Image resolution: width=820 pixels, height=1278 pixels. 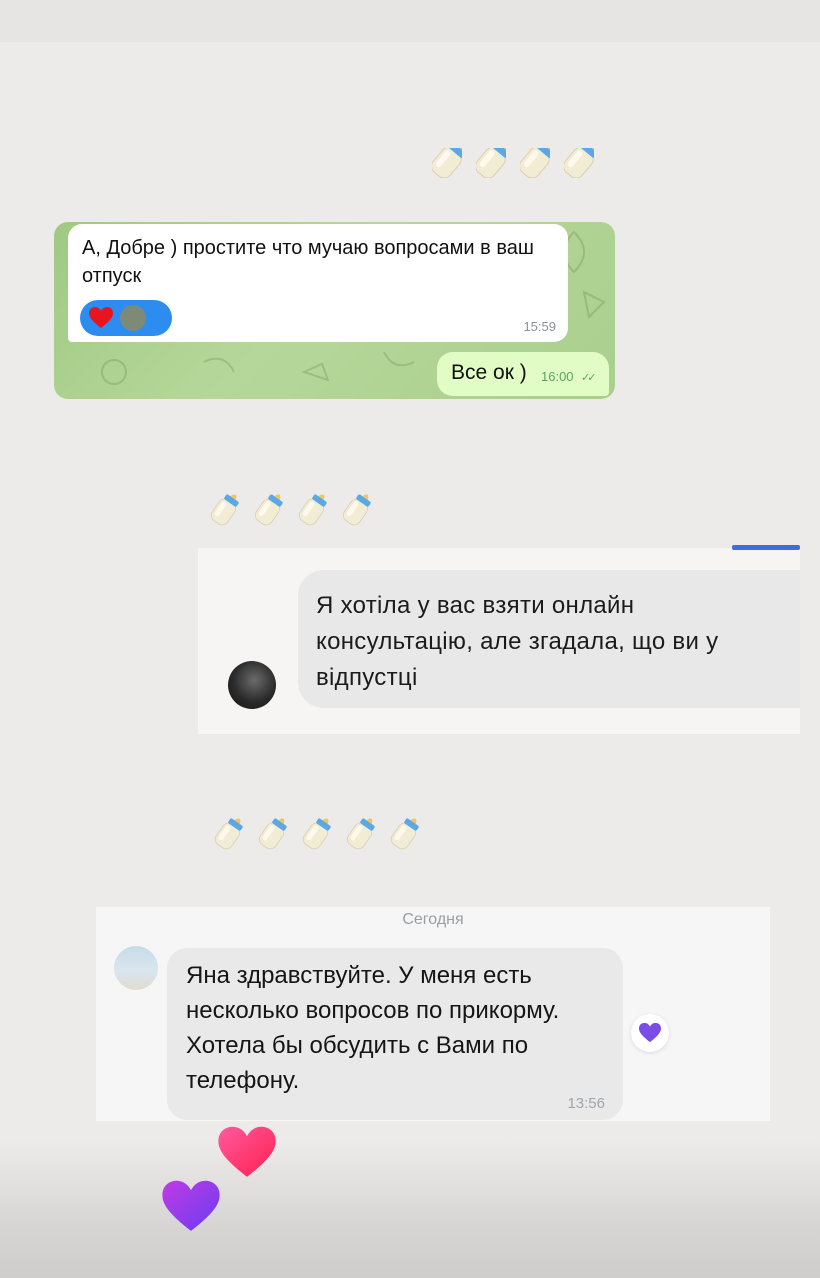 What do you see at coordinates (766, 547) in the screenshot?
I see `instagram-top-bar` at bounding box center [766, 547].